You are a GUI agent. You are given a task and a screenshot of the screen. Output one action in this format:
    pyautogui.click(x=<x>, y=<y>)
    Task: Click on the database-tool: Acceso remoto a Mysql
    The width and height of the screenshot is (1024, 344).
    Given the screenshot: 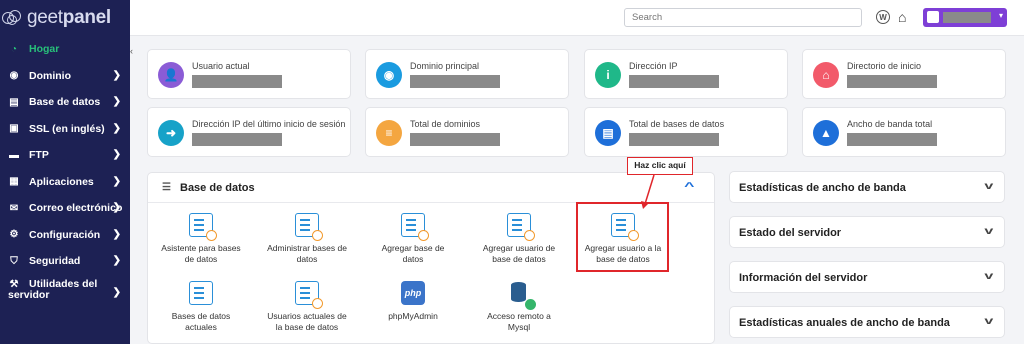 What is the action you would take?
    pyautogui.click(x=519, y=307)
    